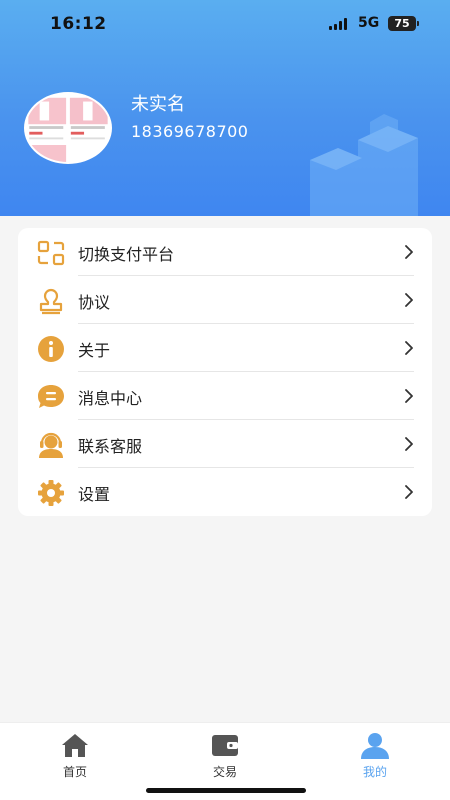 This screenshot has height=800, width=450. Describe the element at coordinates (340, 24) in the screenshot. I see `signal-icon` at that location.